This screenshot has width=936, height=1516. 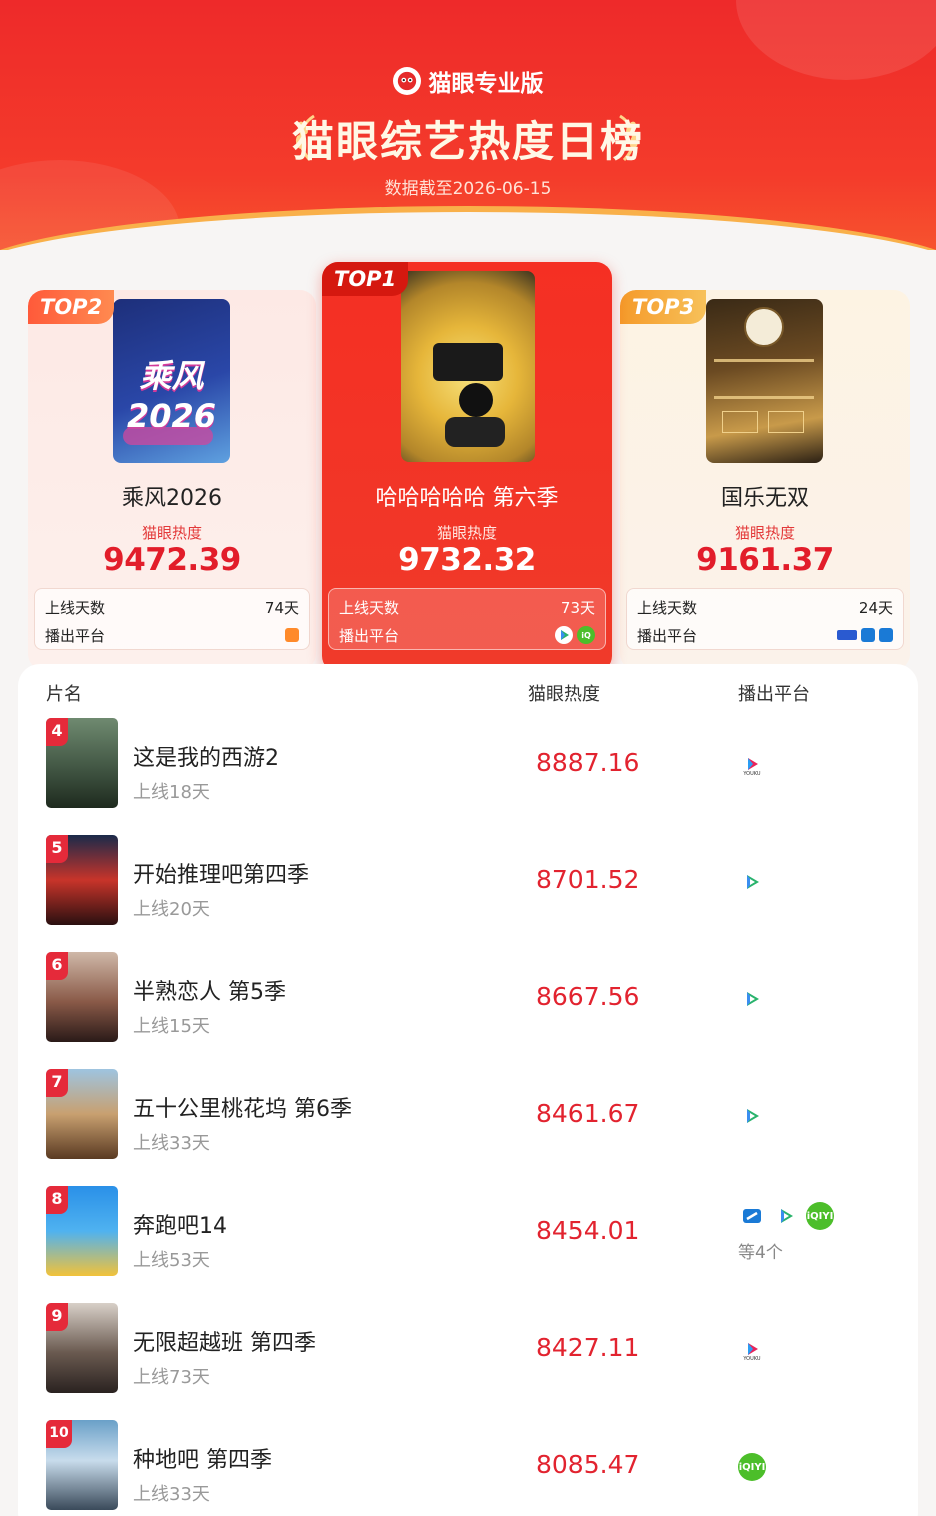 What do you see at coordinates (171, 1260) in the screenshot?
I see `show-days: 上线53天` at bounding box center [171, 1260].